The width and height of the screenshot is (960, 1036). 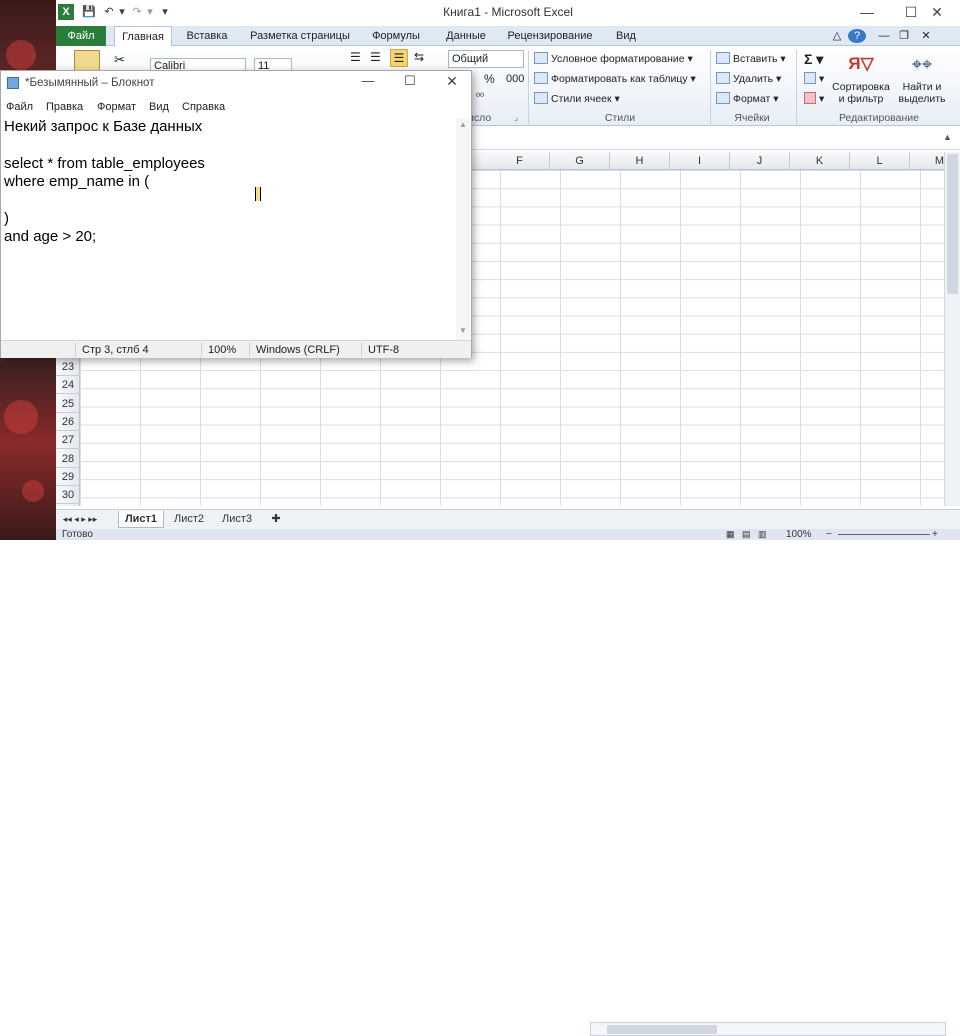 What do you see at coordinates (68, 404) in the screenshot?
I see `row-header: 25` at bounding box center [68, 404].